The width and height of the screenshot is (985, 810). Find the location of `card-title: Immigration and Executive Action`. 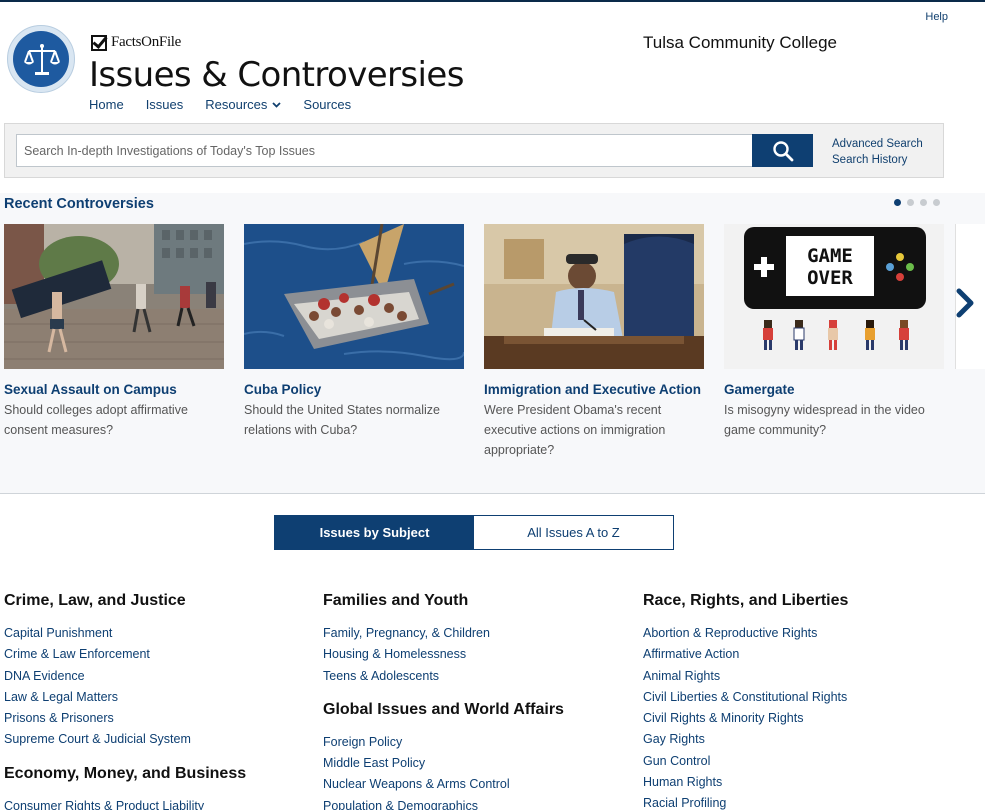

card-title: Immigration and Executive Action is located at coordinates (594, 389).